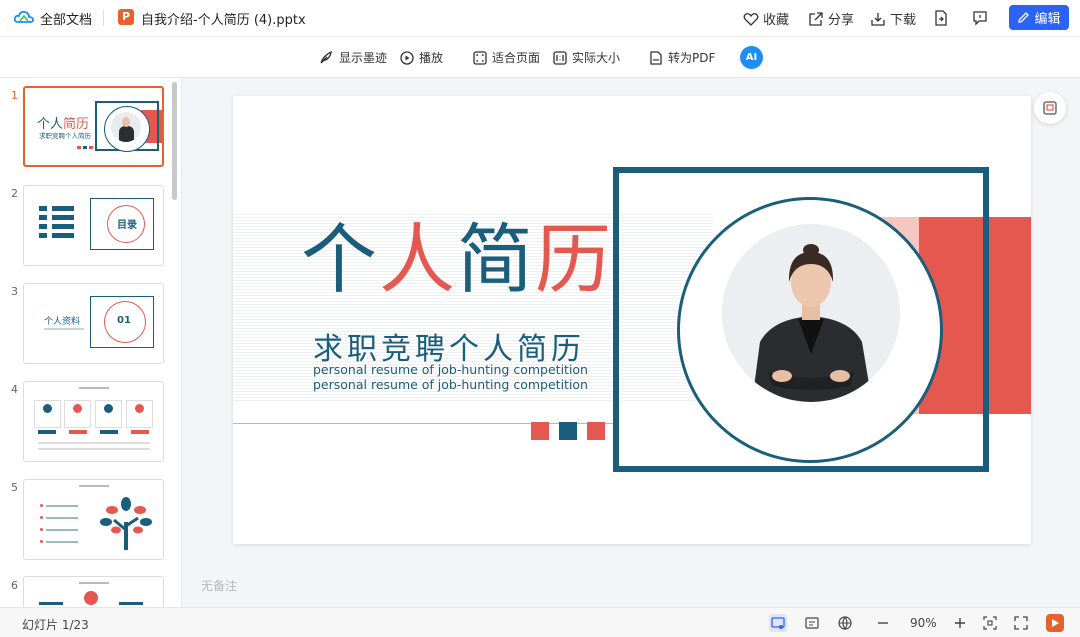 This screenshot has height=637, width=1080. What do you see at coordinates (55, 625) in the screenshot?
I see `slide-counter: 幻灯片 1/23` at bounding box center [55, 625].